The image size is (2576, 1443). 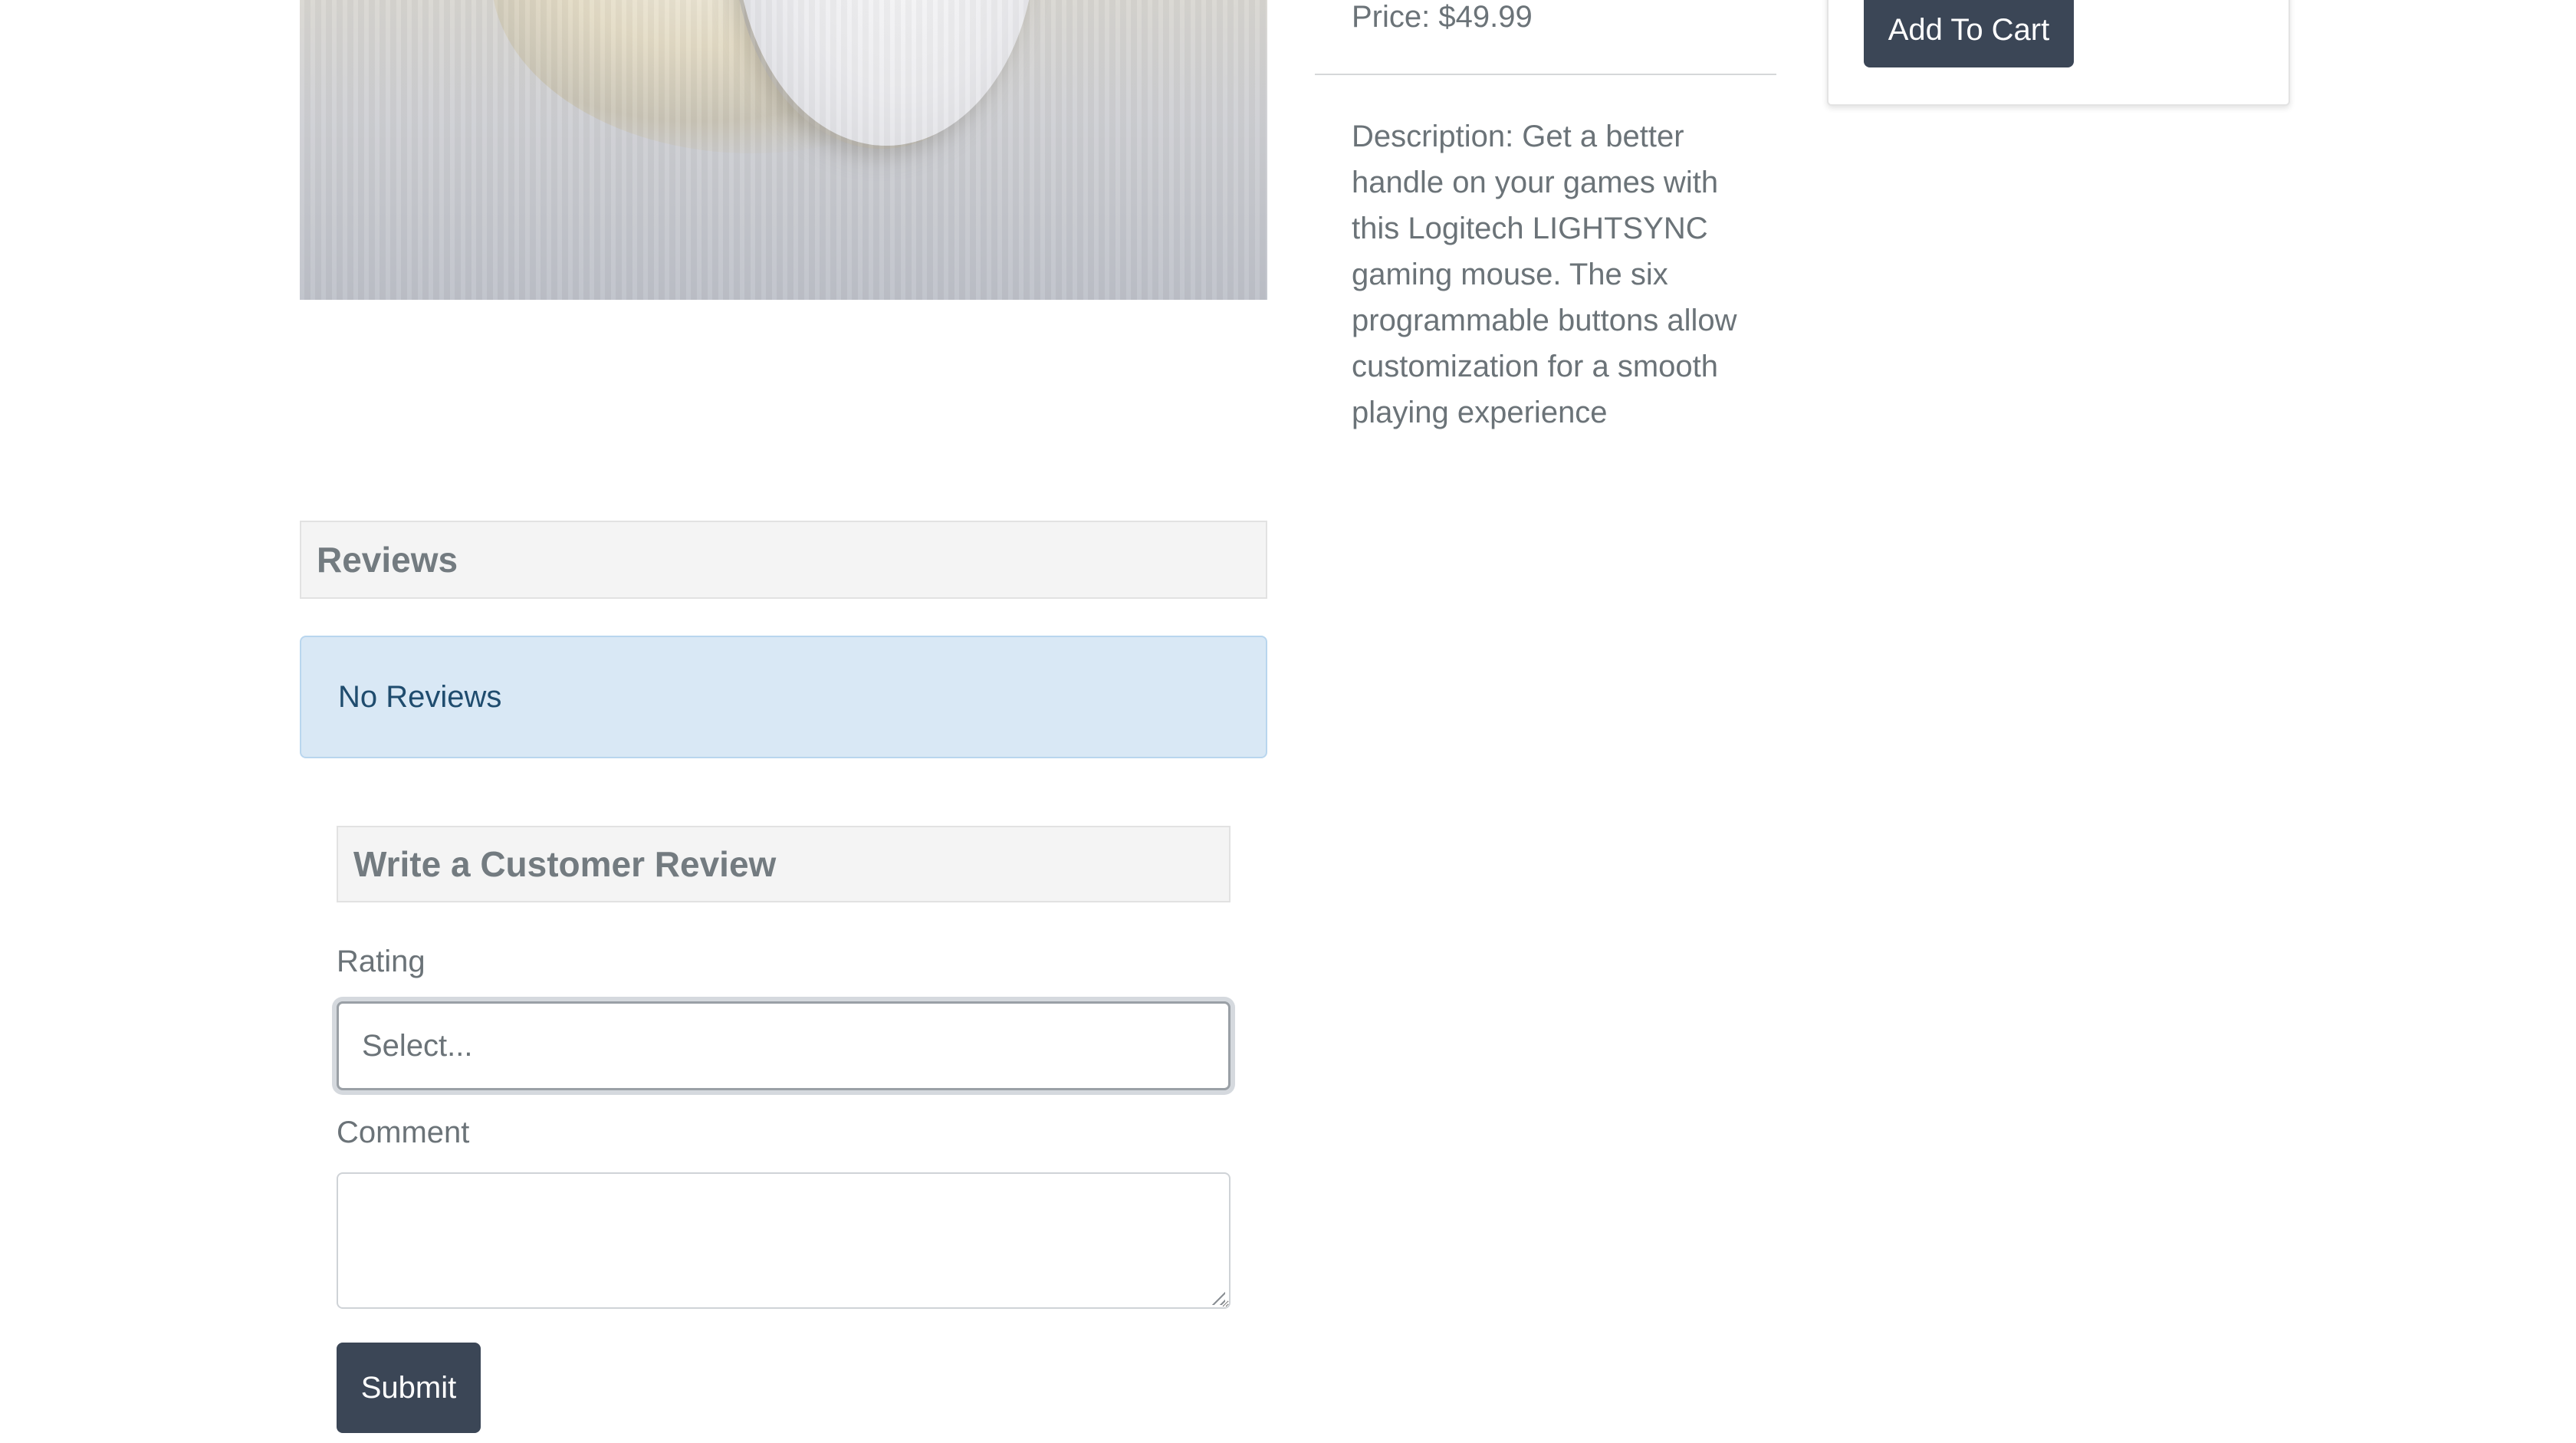 I want to click on product-image, so click(x=784, y=150).